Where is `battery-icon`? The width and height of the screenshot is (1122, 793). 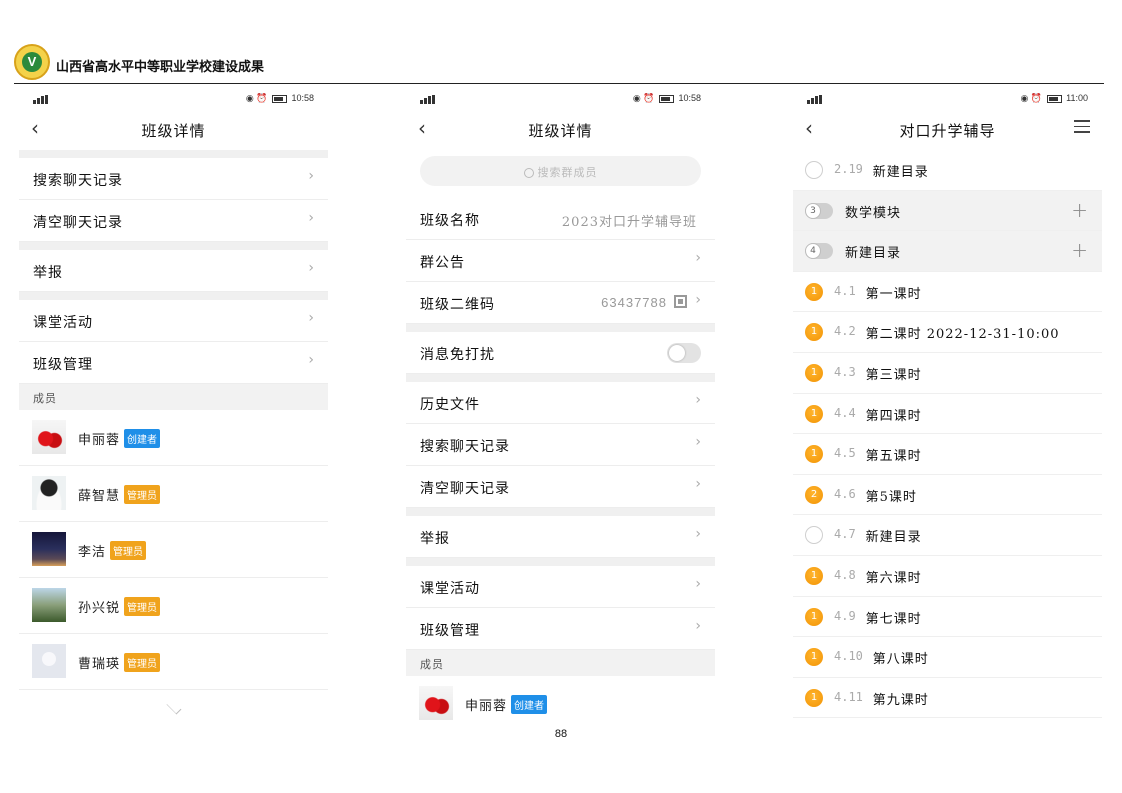 battery-icon is located at coordinates (666, 98).